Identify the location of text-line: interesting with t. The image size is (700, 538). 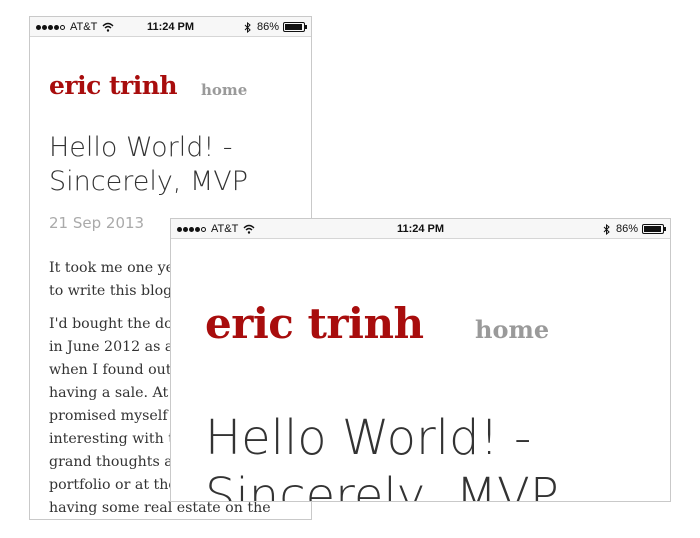
(111, 439).